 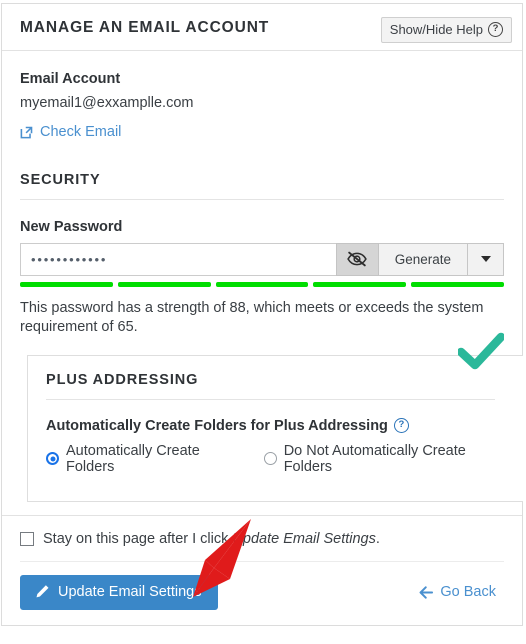 What do you see at coordinates (133, 458) in the screenshot?
I see `radio-label: Automatically Create Folders` at bounding box center [133, 458].